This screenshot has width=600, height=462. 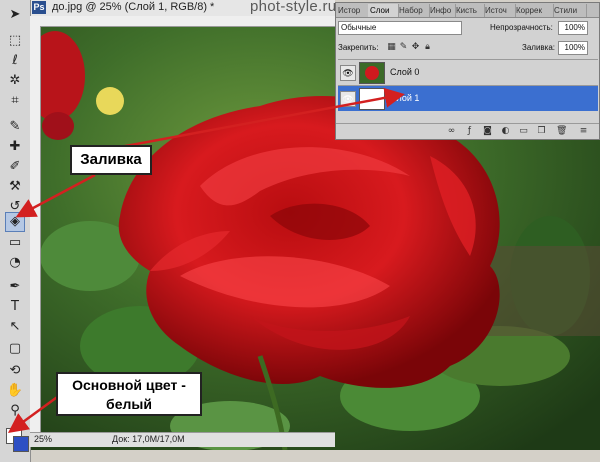 I want to click on lock-position-icon: ✥, so click(x=415, y=47).